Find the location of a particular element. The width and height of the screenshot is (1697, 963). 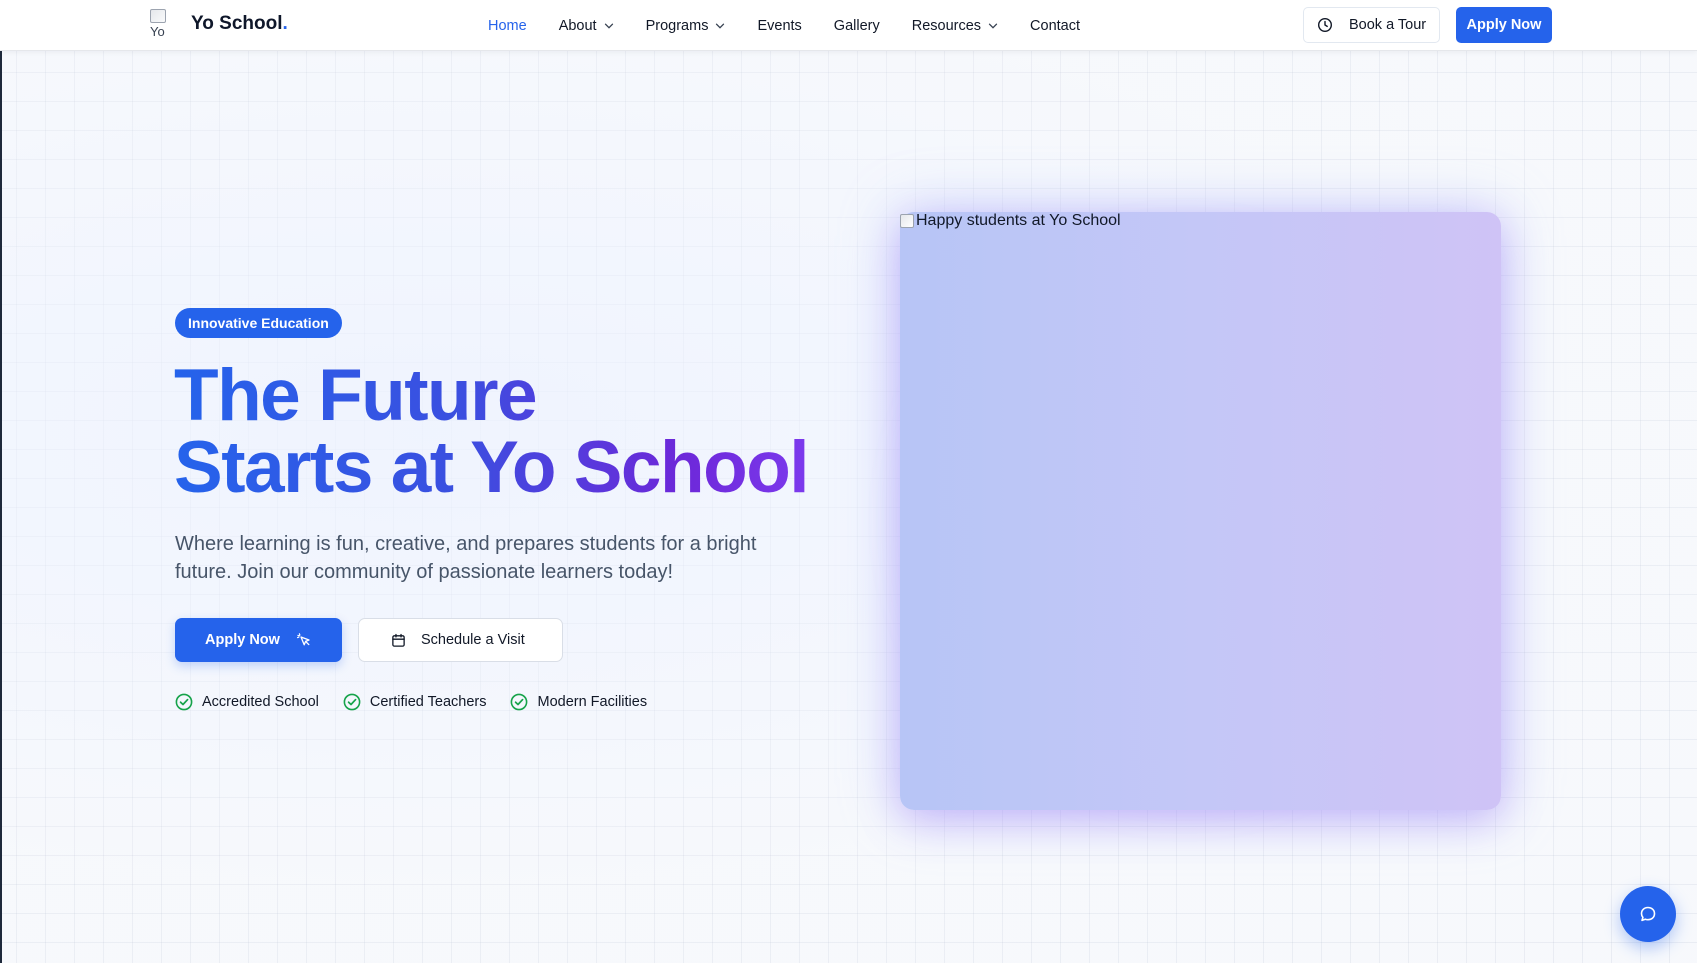

nav-item-resources: Resources is located at coordinates (955, 26).